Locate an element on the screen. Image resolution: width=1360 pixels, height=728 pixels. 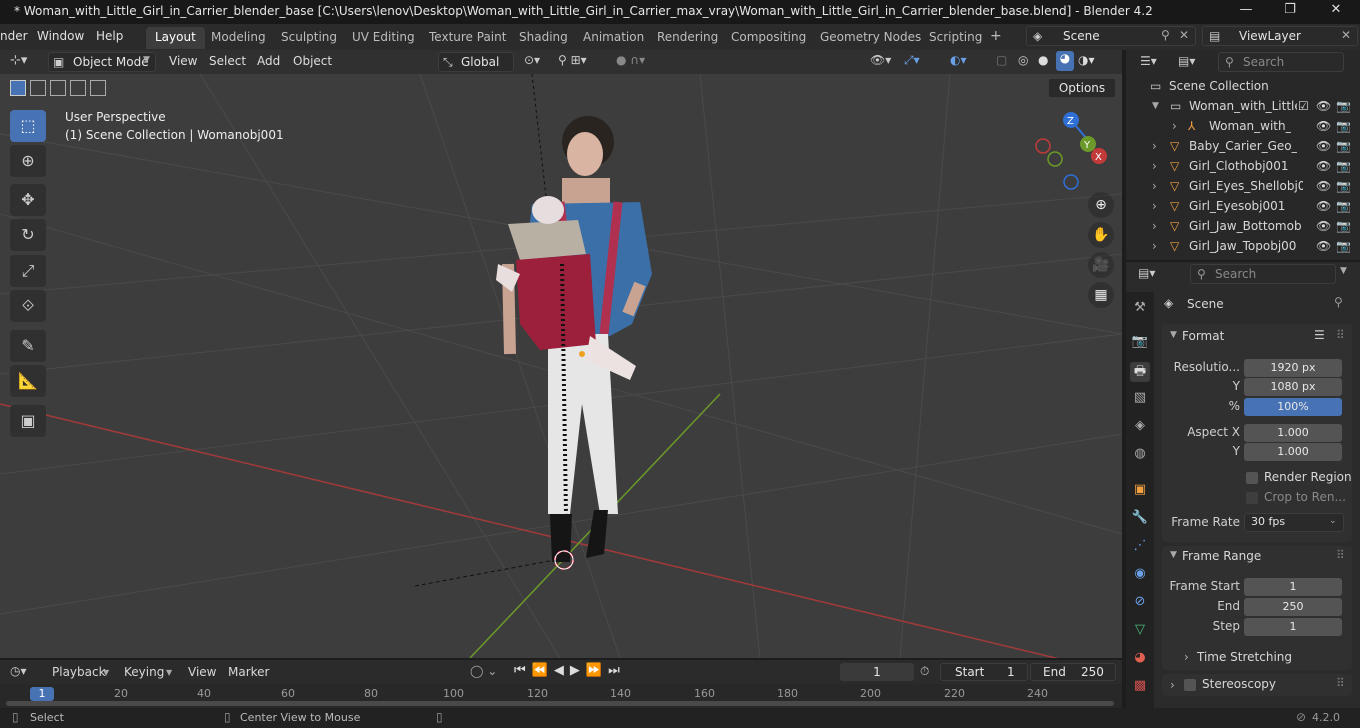
editor-type-icon: ⊹▾ is located at coordinates (18, 60).